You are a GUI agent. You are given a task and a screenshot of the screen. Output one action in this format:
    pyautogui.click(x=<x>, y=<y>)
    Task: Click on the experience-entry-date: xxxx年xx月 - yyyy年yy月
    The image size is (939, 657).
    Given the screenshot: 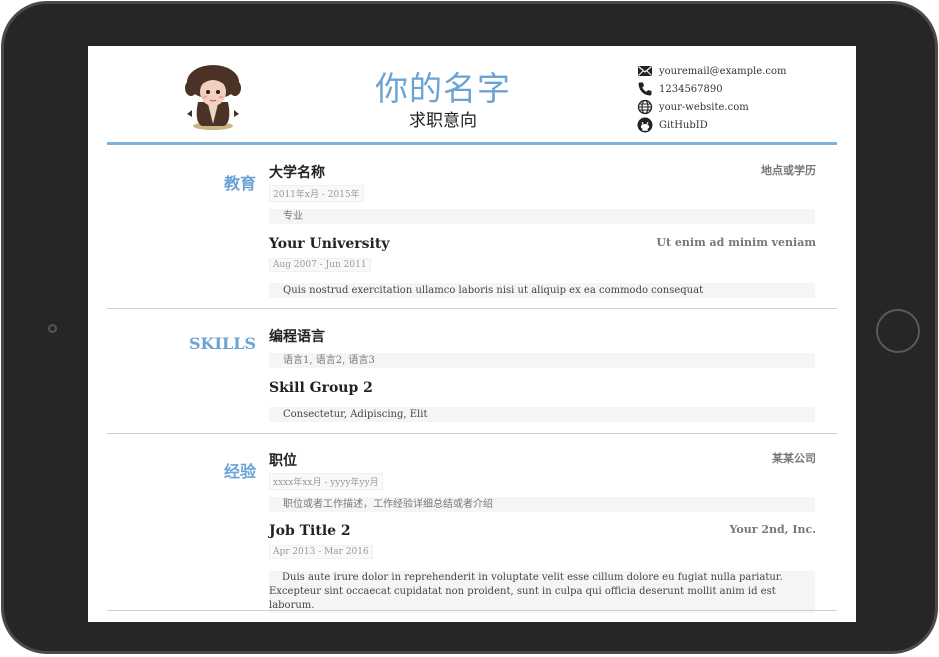 What is the action you would take?
    pyautogui.click(x=326, y=481)
    